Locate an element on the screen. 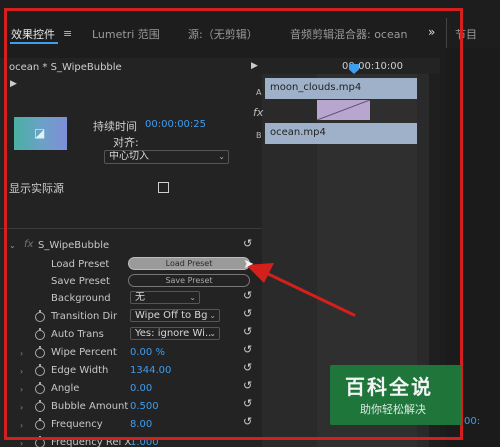  duration-value: 00:00:00:25 is located at coordinates (175, 124).